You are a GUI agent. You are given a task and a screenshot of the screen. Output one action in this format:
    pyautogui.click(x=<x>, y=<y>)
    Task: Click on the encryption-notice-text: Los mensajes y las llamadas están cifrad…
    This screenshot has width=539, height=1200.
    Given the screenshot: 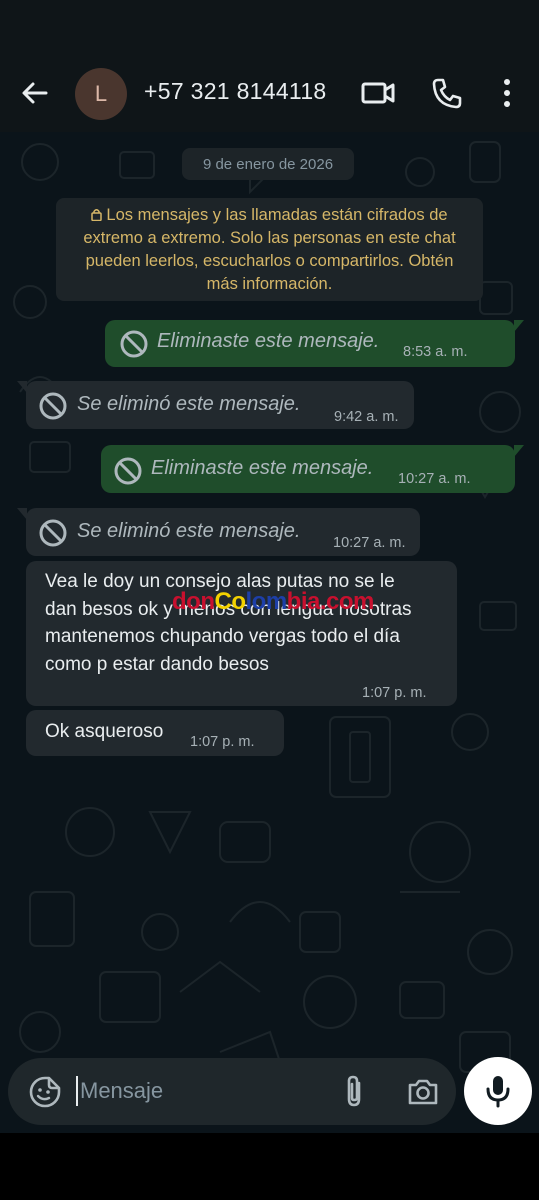 What is the action you would take?
    pyautogui.click(x=269, y=249)
    